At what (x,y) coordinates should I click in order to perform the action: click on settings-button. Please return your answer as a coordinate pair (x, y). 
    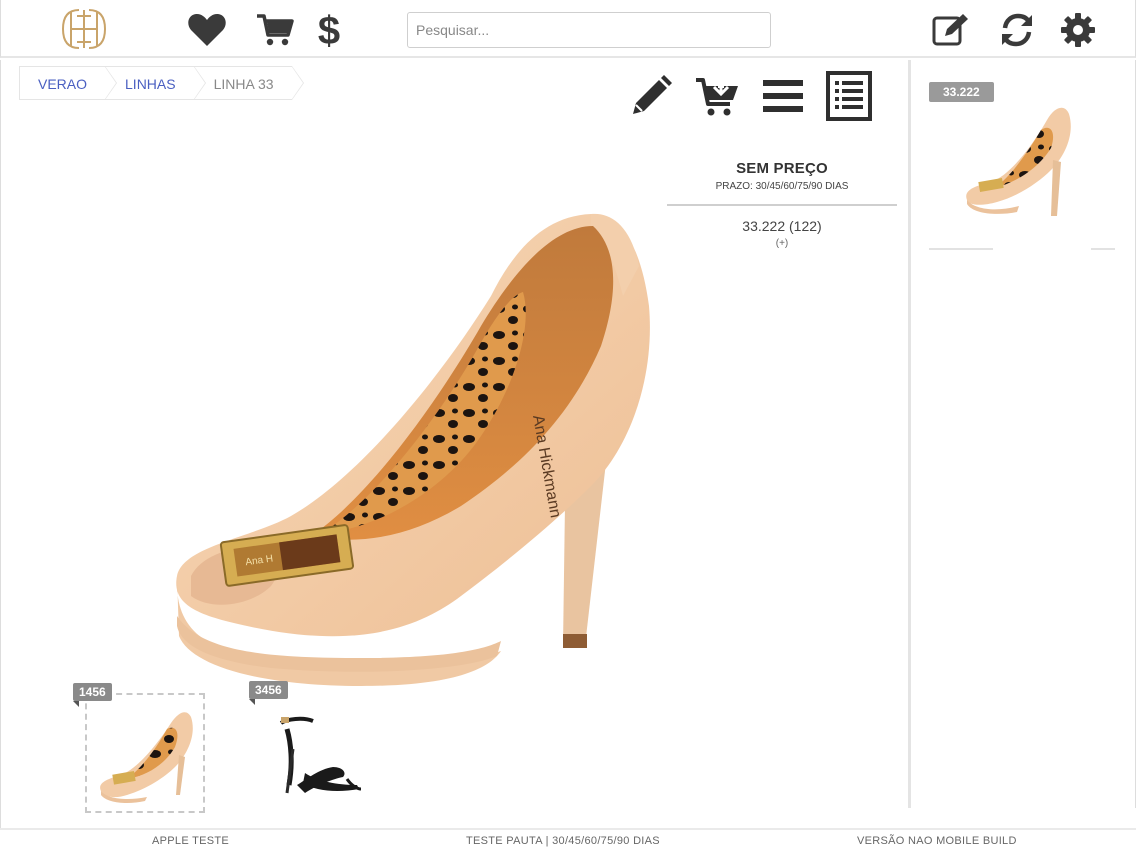
    Looking at the image, I should click on (1078, 30).